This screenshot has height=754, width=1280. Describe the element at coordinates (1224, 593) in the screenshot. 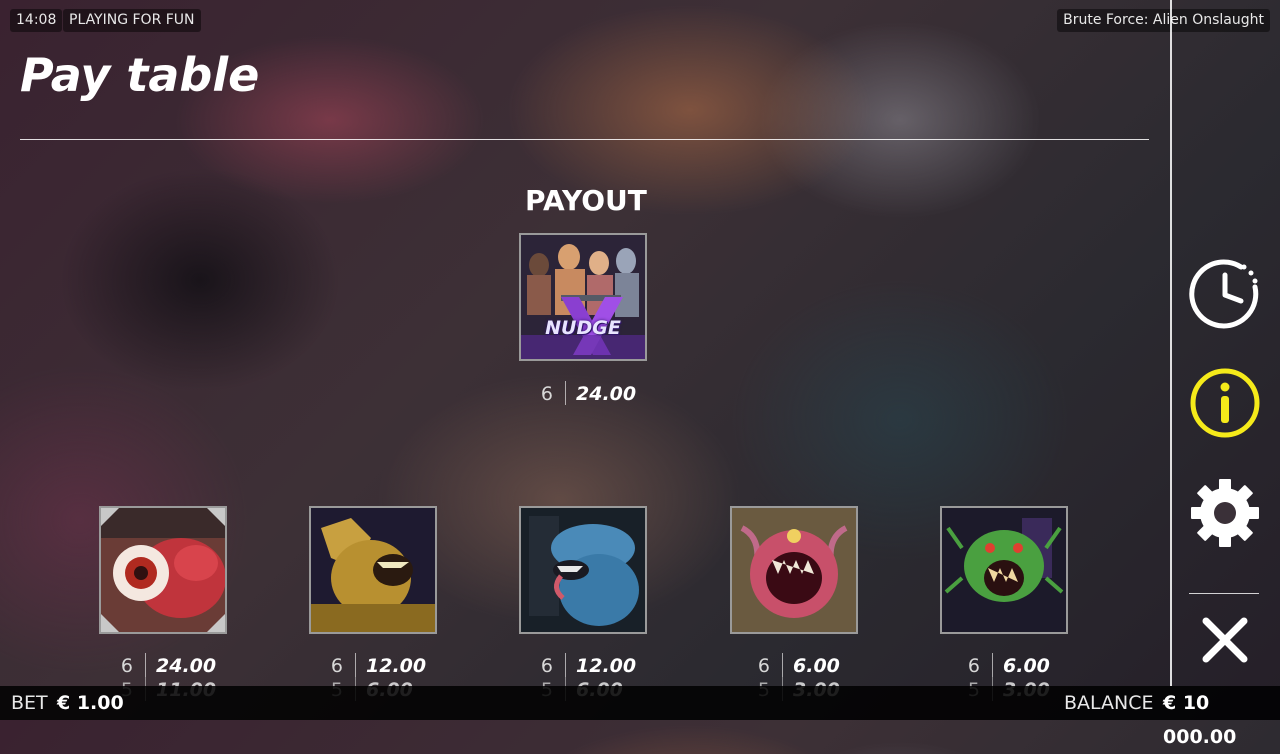

I see `side-menu-separator` at that location.